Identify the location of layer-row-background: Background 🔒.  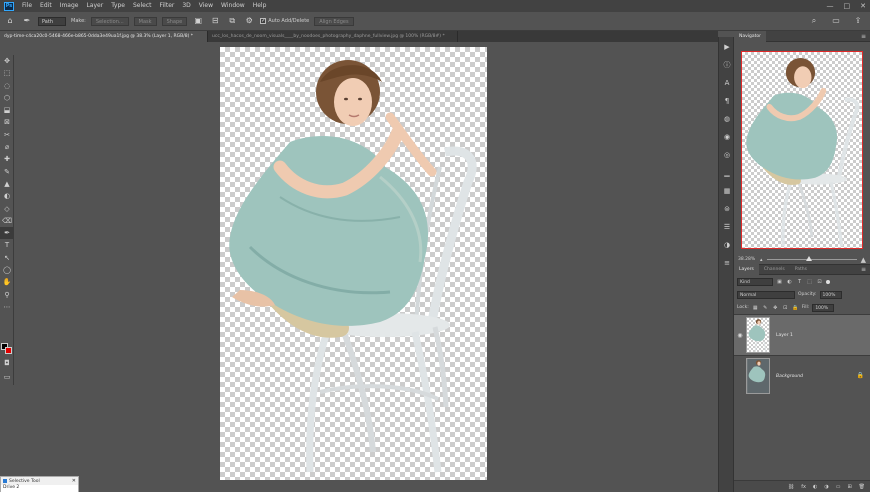
(802, 375).